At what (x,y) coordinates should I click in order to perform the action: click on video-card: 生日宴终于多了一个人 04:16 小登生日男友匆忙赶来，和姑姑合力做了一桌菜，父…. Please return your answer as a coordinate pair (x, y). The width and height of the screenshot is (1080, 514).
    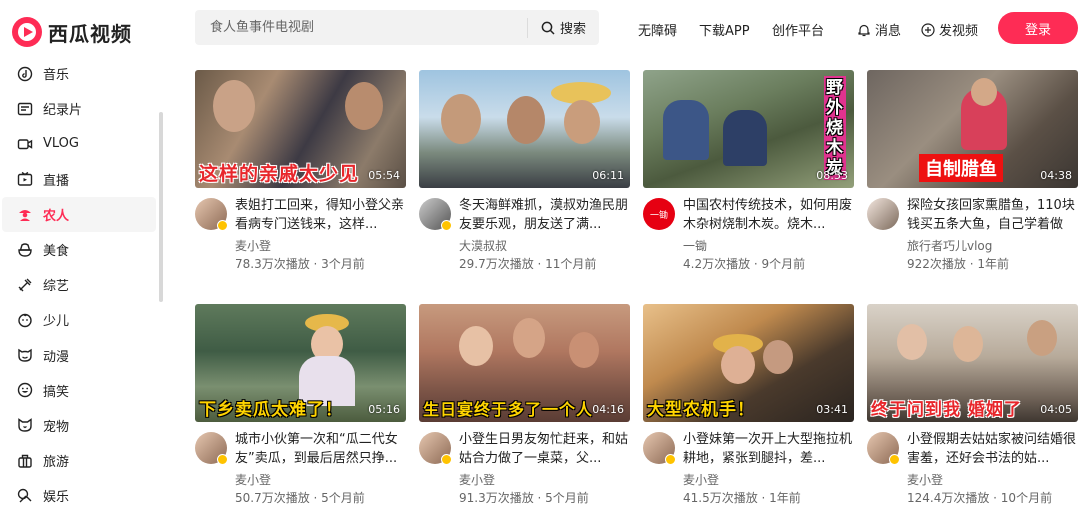
    Looking at the image, I should click on (524, 406).